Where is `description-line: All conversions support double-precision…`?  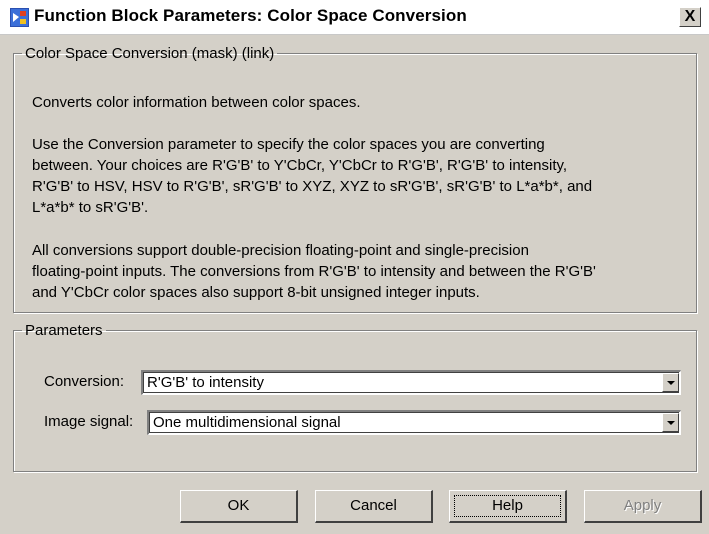
description-line: All conversions support double-precision… is located at coordinates (280, 250).